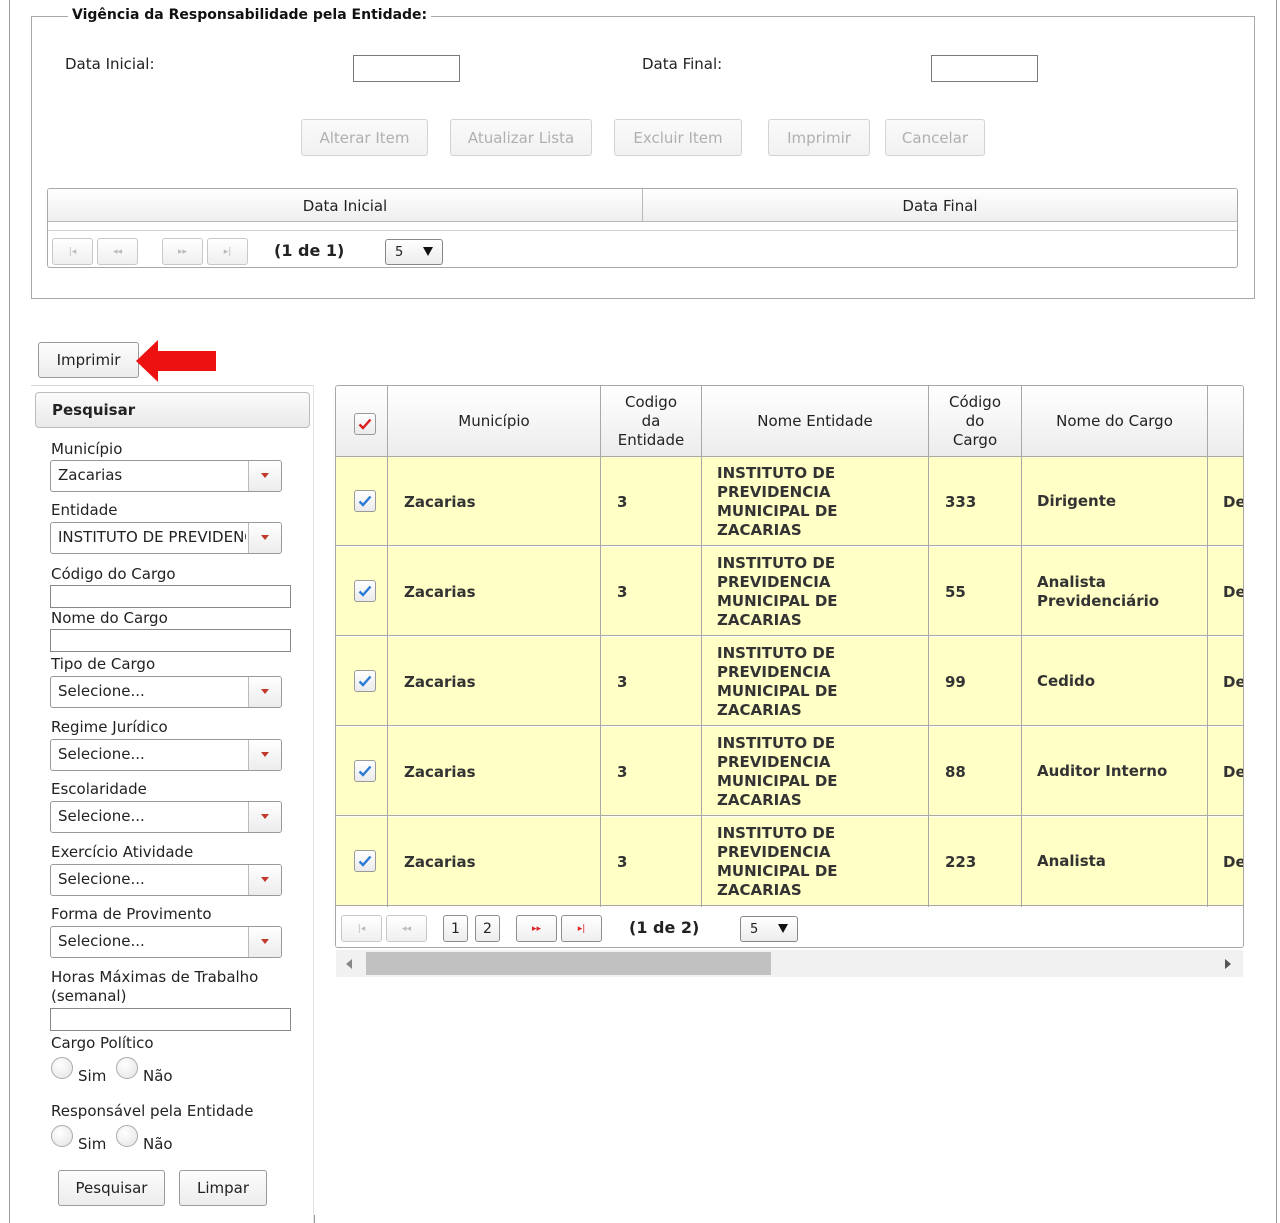 This screenshot has width=1280, height=1223. I want to click on page-size-value: 5, so click(399, 252).